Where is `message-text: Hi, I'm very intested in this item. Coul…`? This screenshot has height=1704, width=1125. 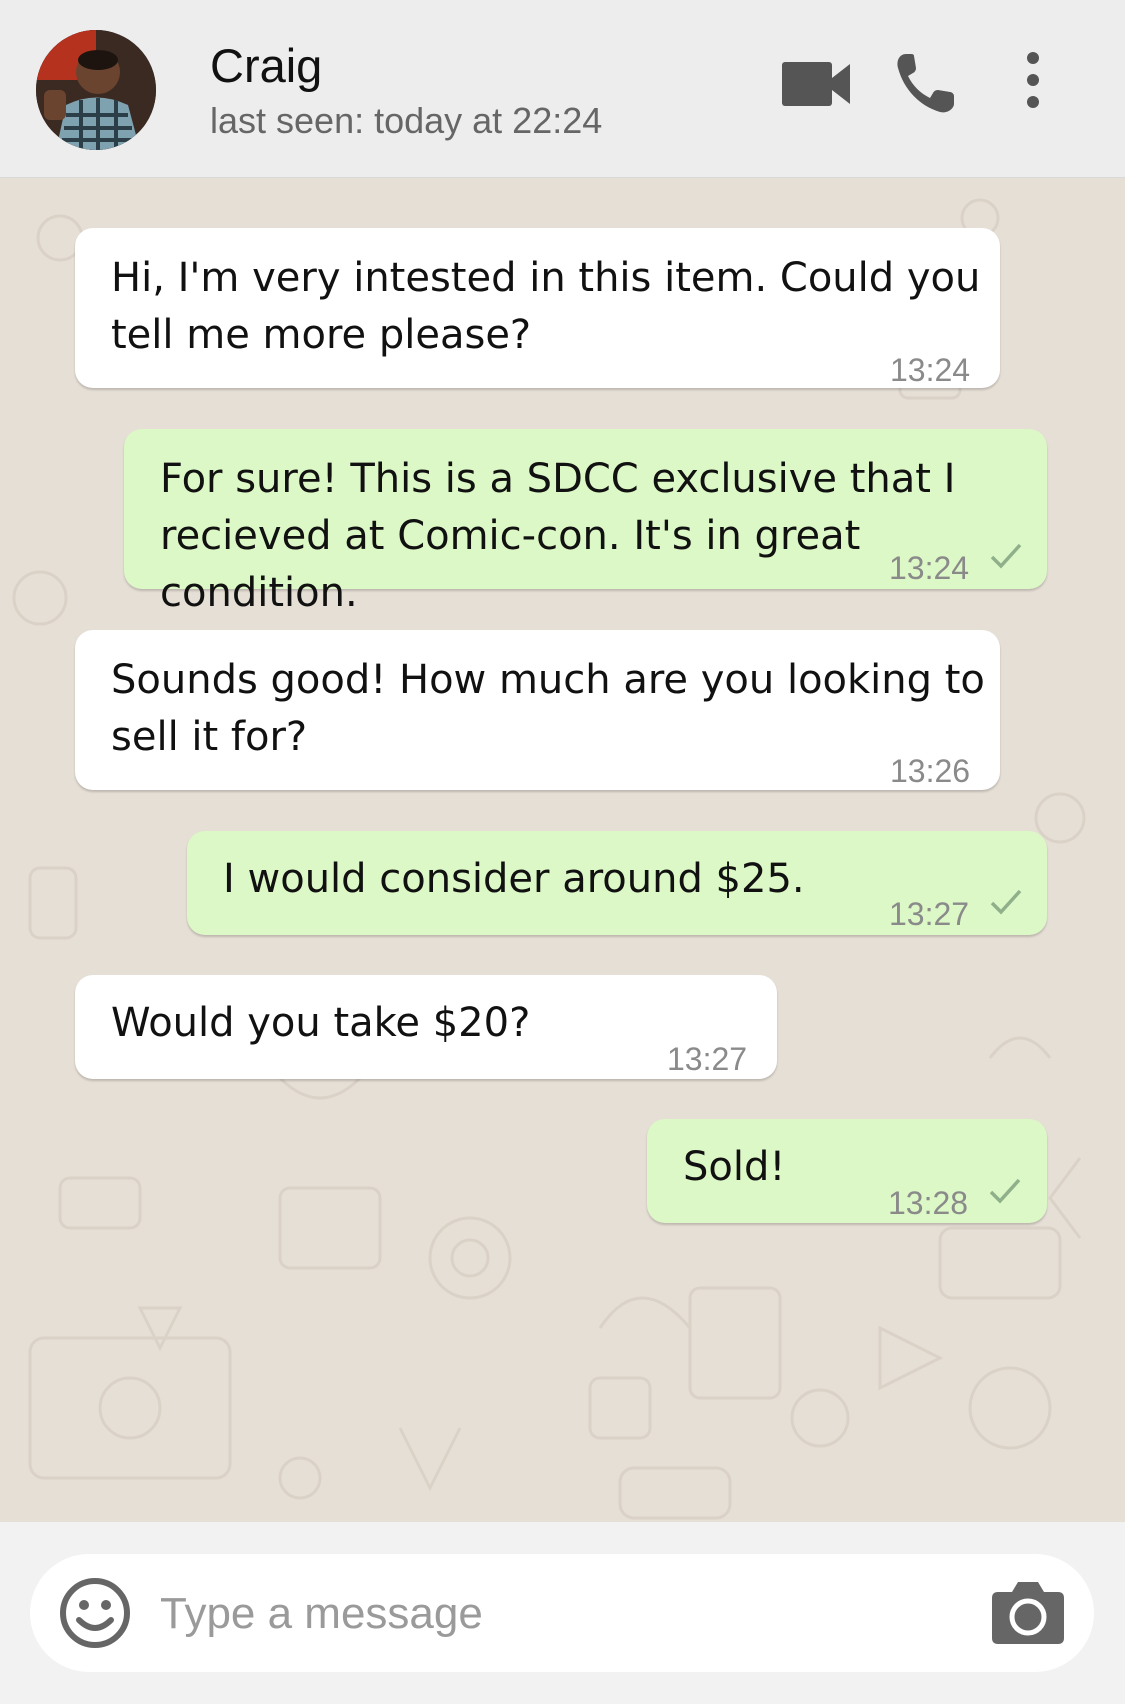
message-text: Hi, I'm very intested in this item. Coul… is located at coordinates (546, 306).